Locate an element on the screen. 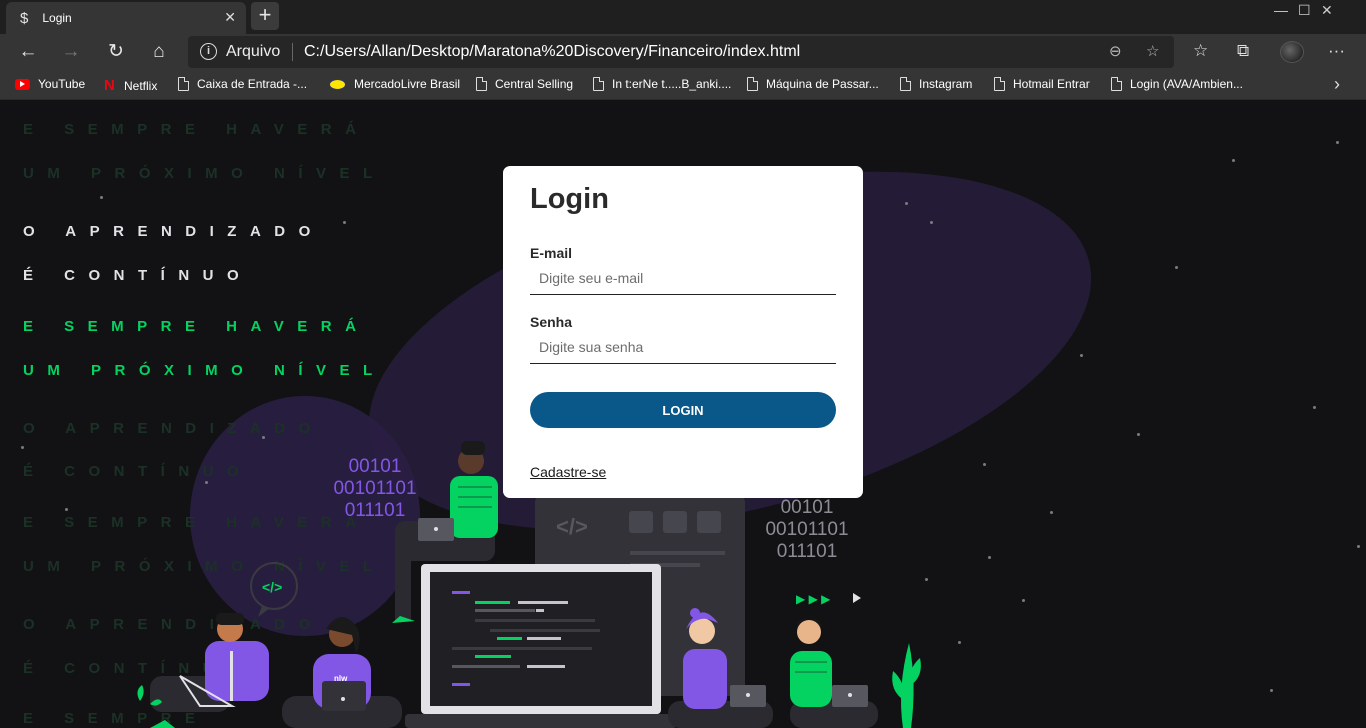 The image size is (1366, 728). plant-illustration is located at coordinates (906, 685).